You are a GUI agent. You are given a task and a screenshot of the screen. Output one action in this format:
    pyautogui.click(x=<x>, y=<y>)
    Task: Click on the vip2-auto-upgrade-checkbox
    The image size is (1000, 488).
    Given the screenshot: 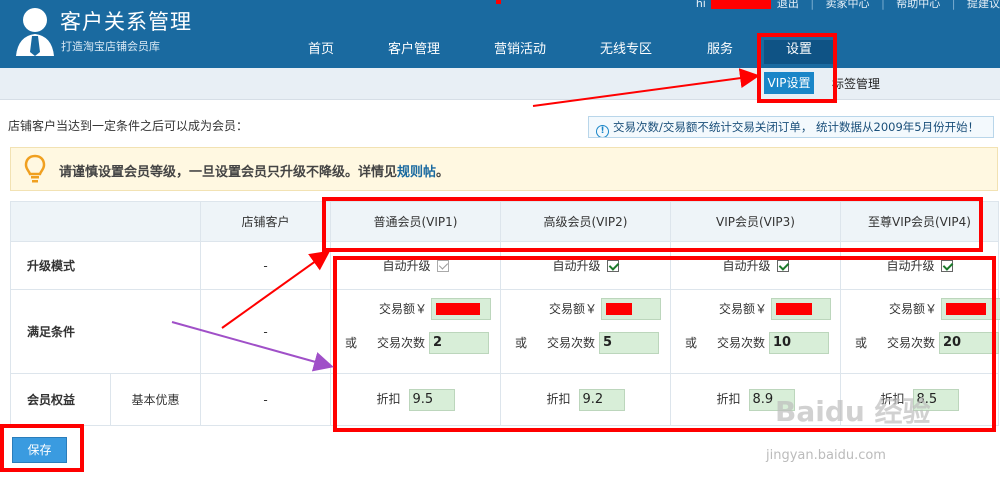 What is the action you would take?
    pyautogui.click(x=612, y=266)
    